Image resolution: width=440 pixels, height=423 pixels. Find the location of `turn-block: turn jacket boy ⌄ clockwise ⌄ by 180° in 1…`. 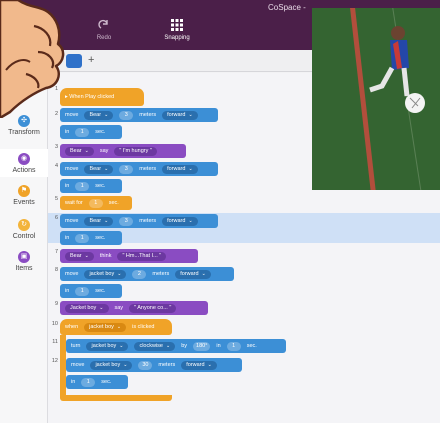

turn-block: turn jacket boy ⌄ clockwise ⌄ by 180° in 1… is located at coordinates (176, 346).